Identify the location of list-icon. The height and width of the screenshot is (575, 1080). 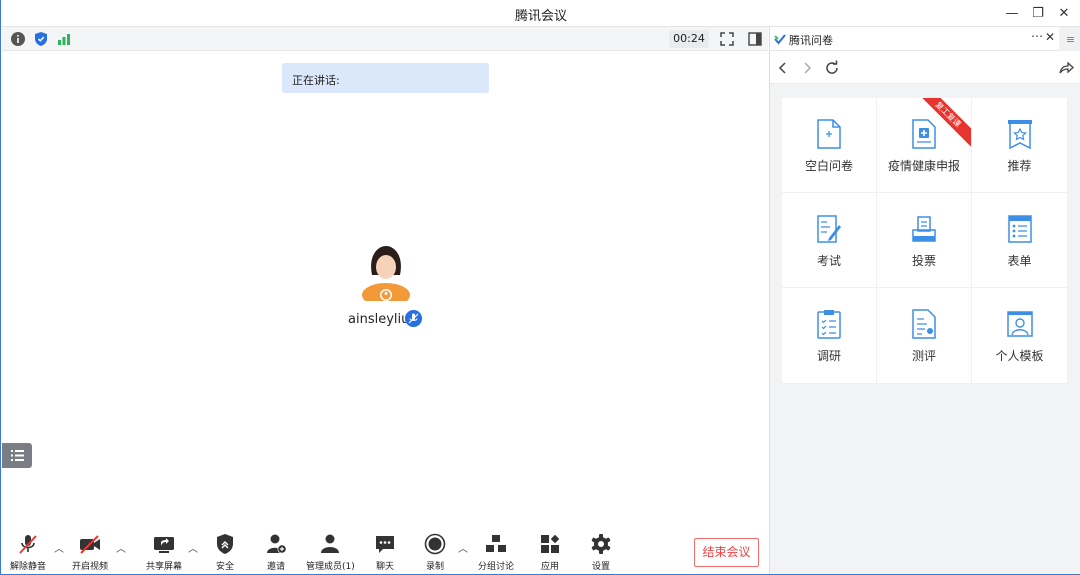
(17, 455).